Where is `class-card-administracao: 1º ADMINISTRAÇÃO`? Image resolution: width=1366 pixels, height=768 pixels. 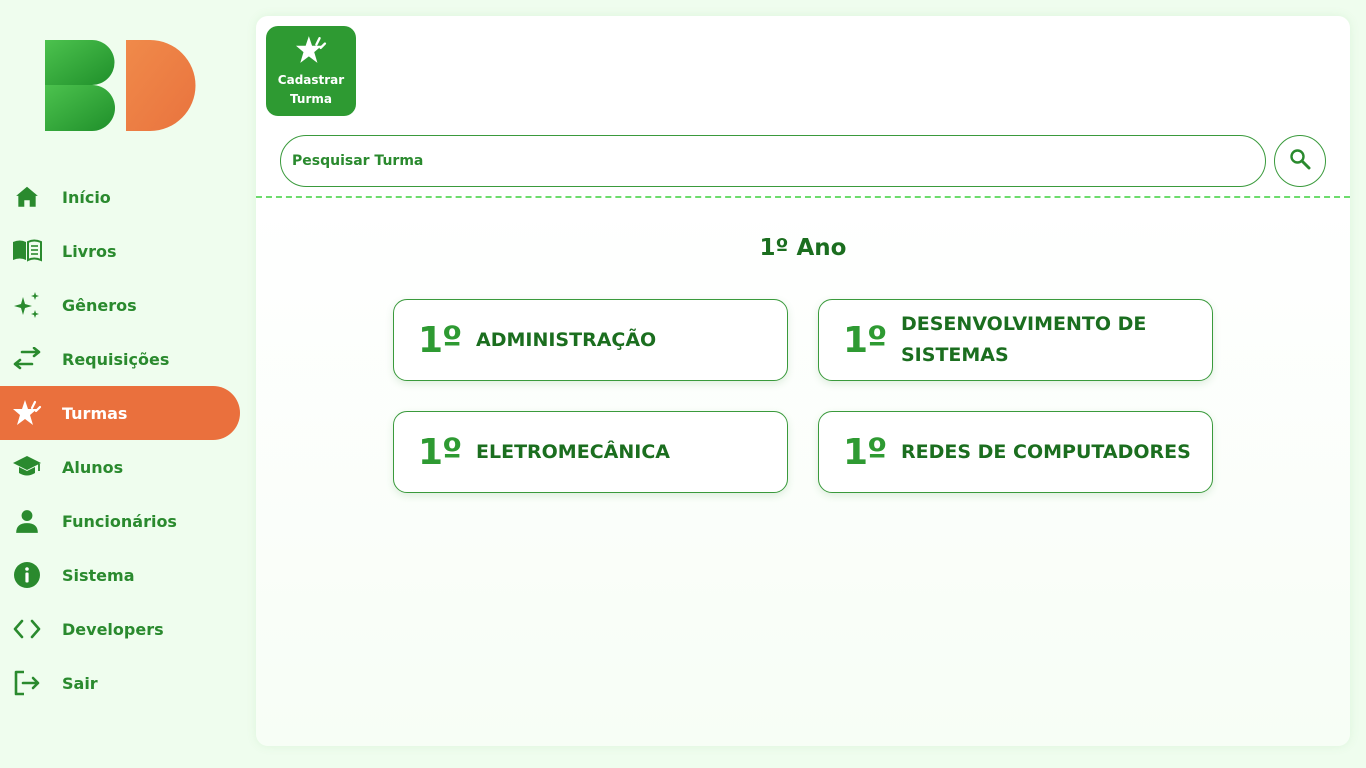 class-card-administracao: 1º ADMINISTRAÇÃO is located at coordinates (590, 340).